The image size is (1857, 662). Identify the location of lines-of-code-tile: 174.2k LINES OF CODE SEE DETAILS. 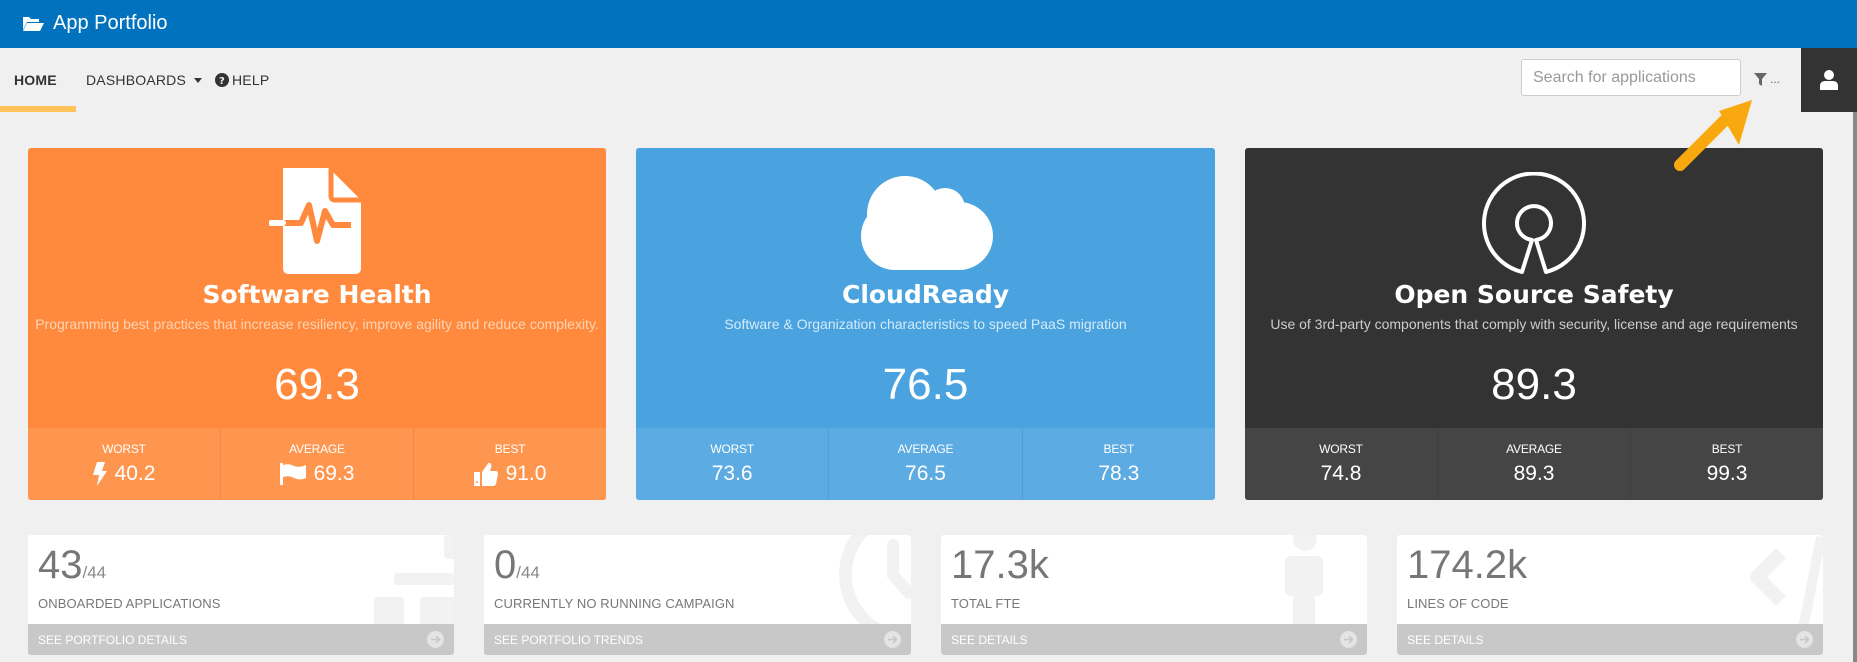
(1610, 595).